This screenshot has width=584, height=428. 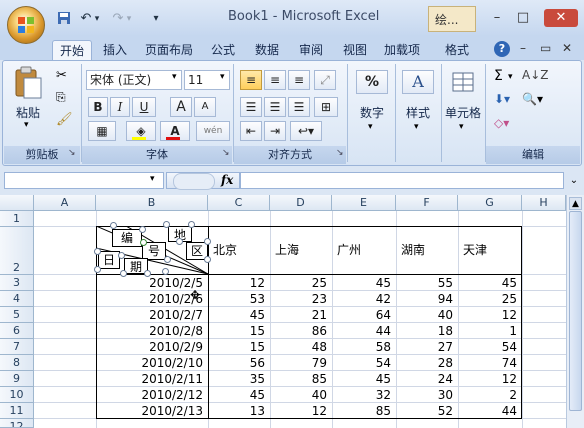 I want to click on value-cell: 21, so click(x=301, y=315).